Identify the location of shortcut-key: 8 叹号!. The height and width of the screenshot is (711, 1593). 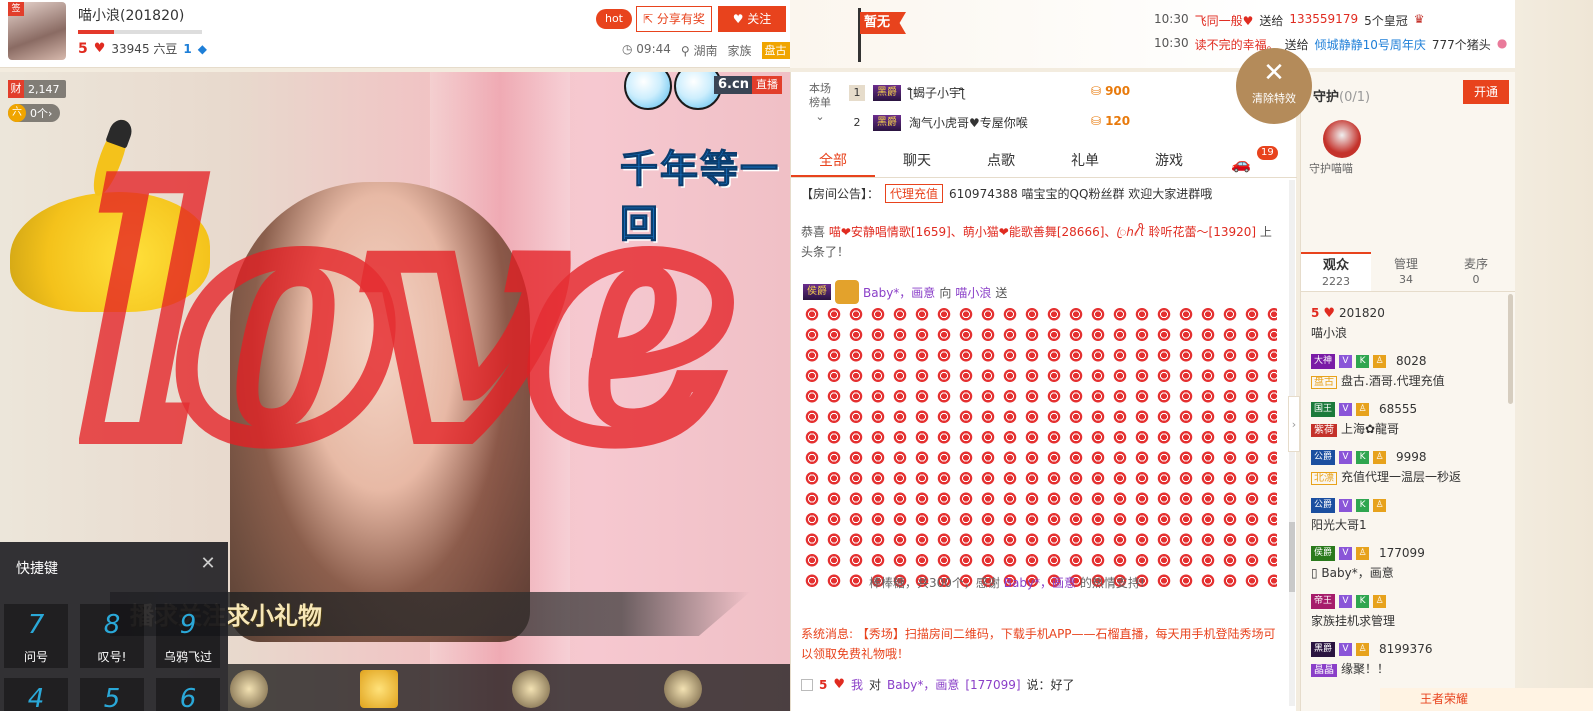
(112, 636).